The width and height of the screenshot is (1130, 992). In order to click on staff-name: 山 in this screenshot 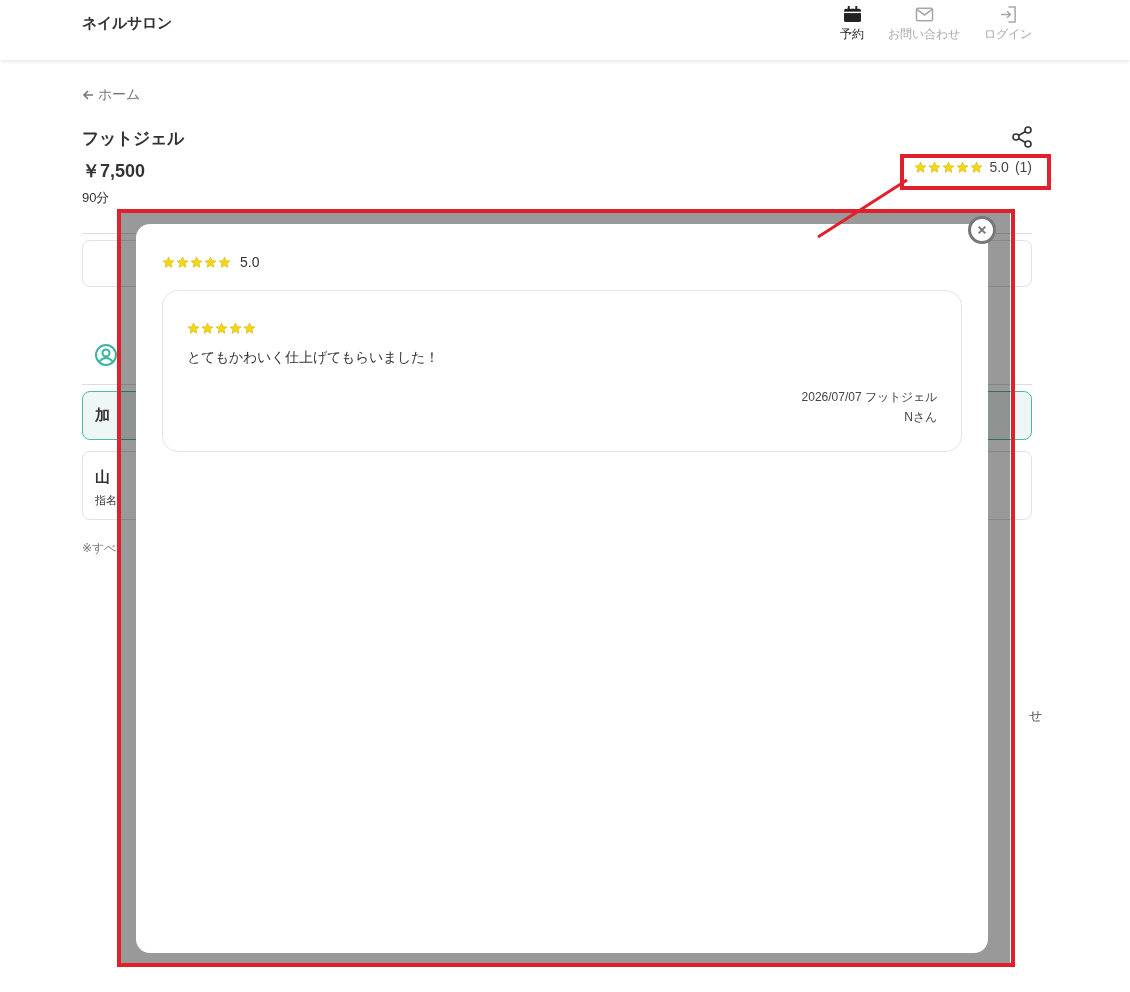, I will do `click(103, 477)`.